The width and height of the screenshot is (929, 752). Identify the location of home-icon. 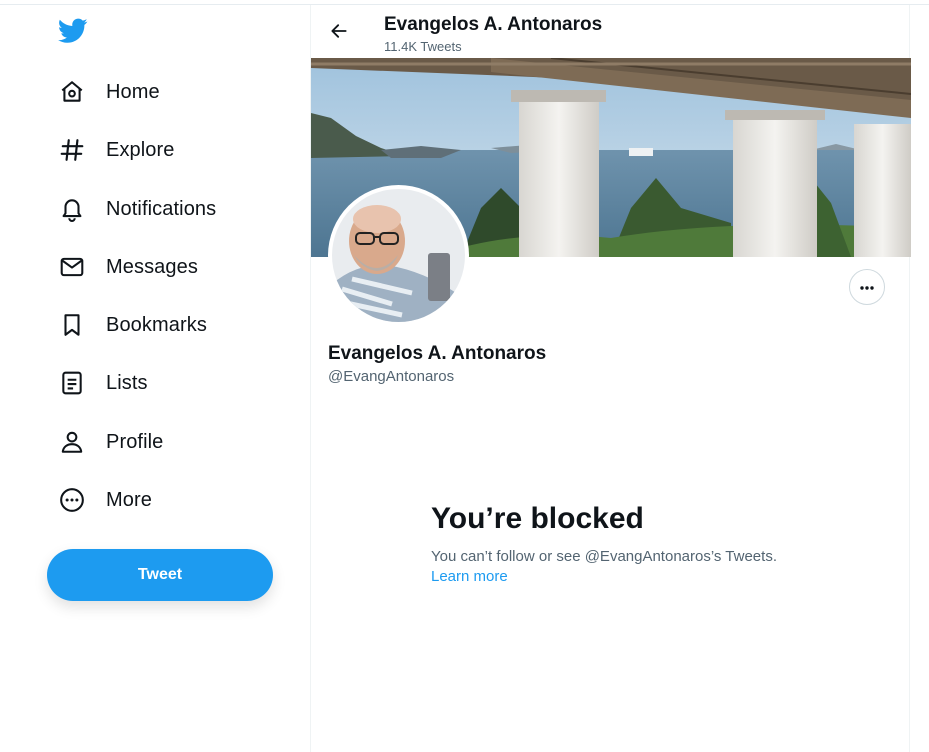
(72, 92).